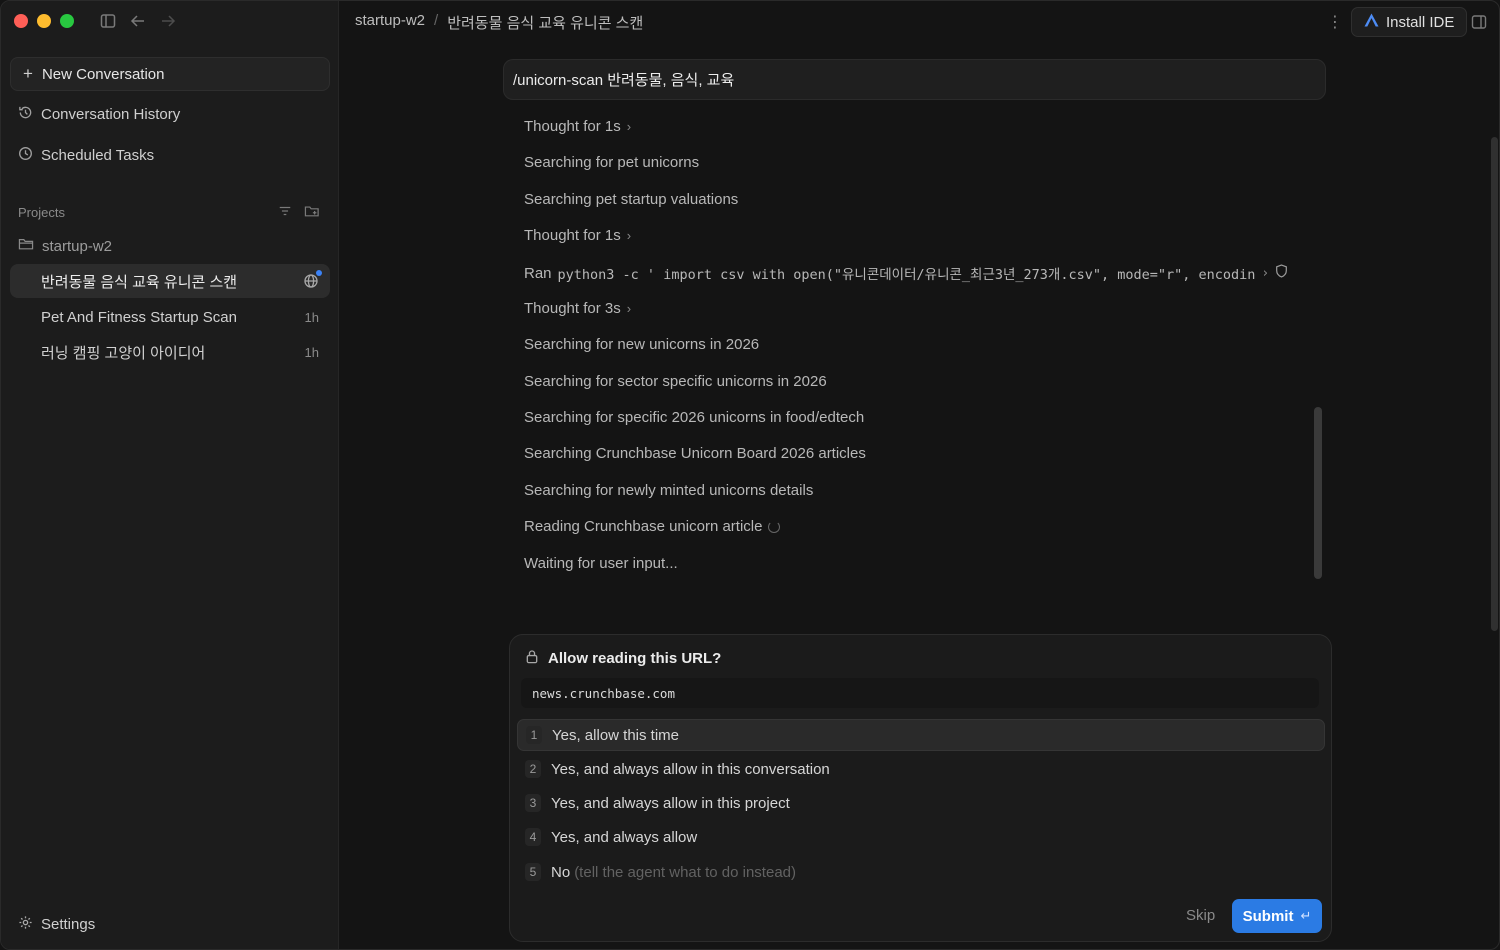 This screenshot has height=950, width=1500. I want to click on step-text: Searching for pet unicorns, so click(612, 162).